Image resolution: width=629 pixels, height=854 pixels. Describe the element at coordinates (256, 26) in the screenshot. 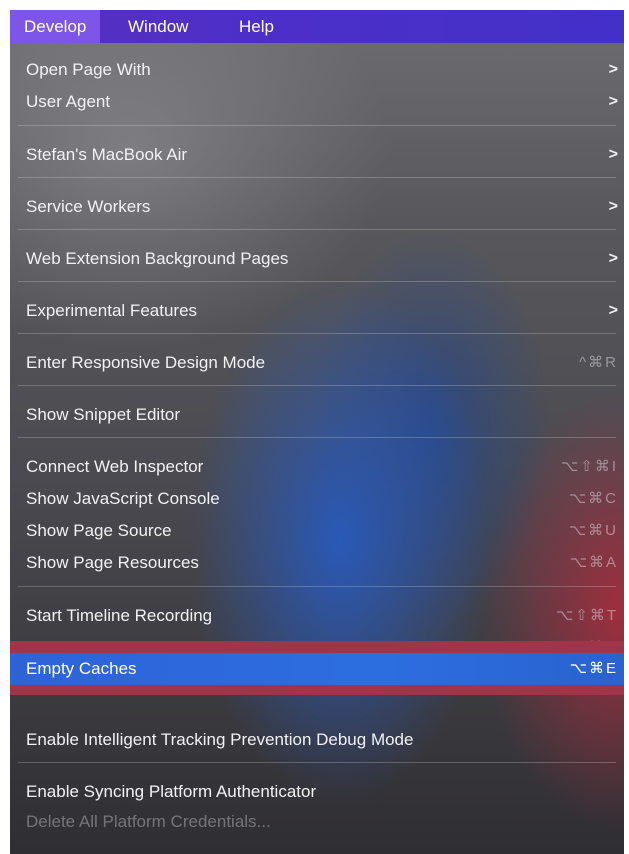

I see `menu-help: Help` at that location.